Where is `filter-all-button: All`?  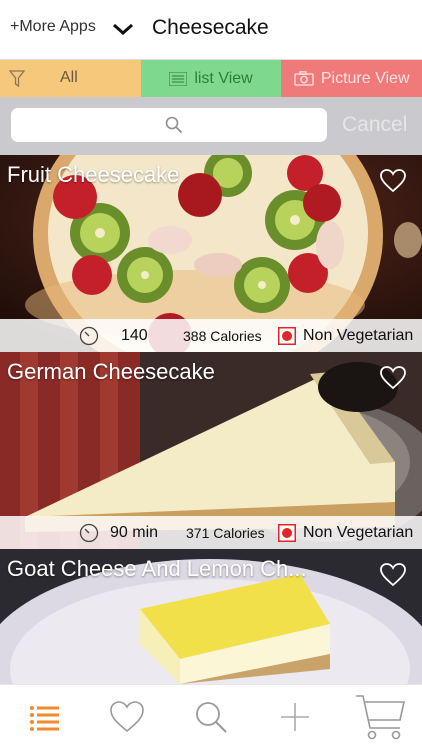 filter-all-button: All is located at coordinates (70, 78).